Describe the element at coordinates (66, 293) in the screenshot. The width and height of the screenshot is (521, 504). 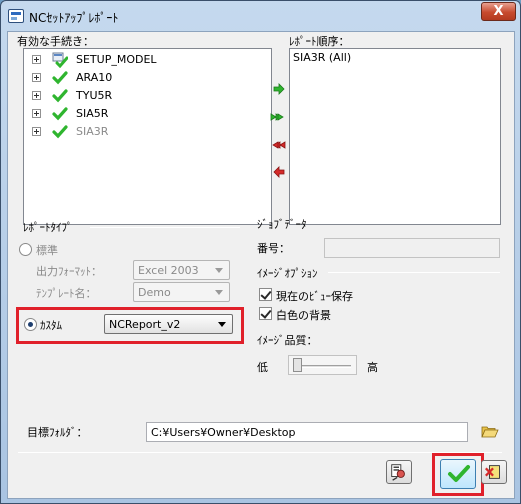
I see `template-name-label: ﾃﾝﾌﾟﾚｰﾄ名：` at that location.